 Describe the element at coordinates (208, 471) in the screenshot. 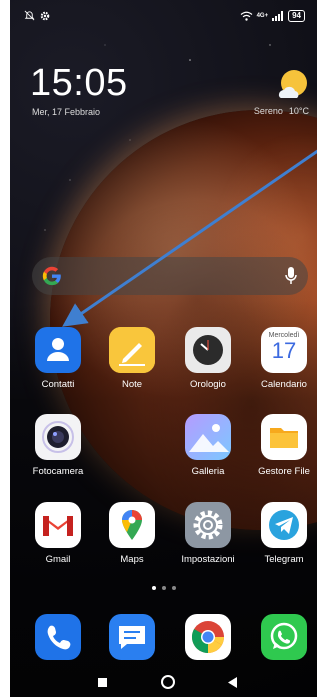

I see `app-label: Galleria` at that location.